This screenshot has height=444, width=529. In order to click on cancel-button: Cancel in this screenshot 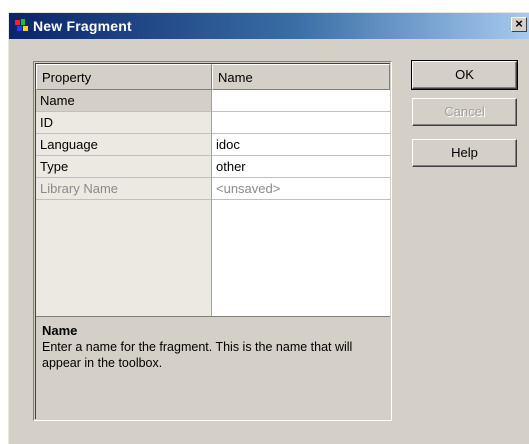, I will do `click(464, 112)`.